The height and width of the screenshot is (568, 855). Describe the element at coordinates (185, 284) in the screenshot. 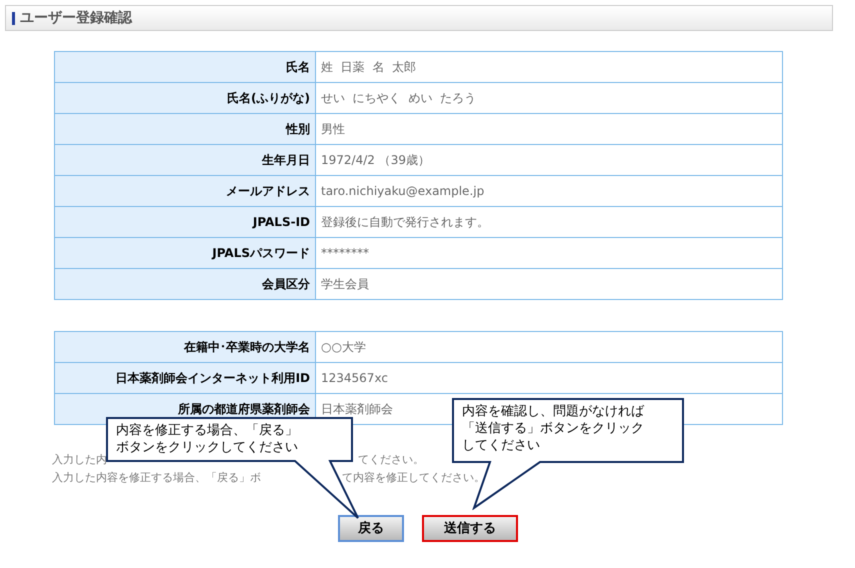

I see `field-label: 会員区分` at that location.